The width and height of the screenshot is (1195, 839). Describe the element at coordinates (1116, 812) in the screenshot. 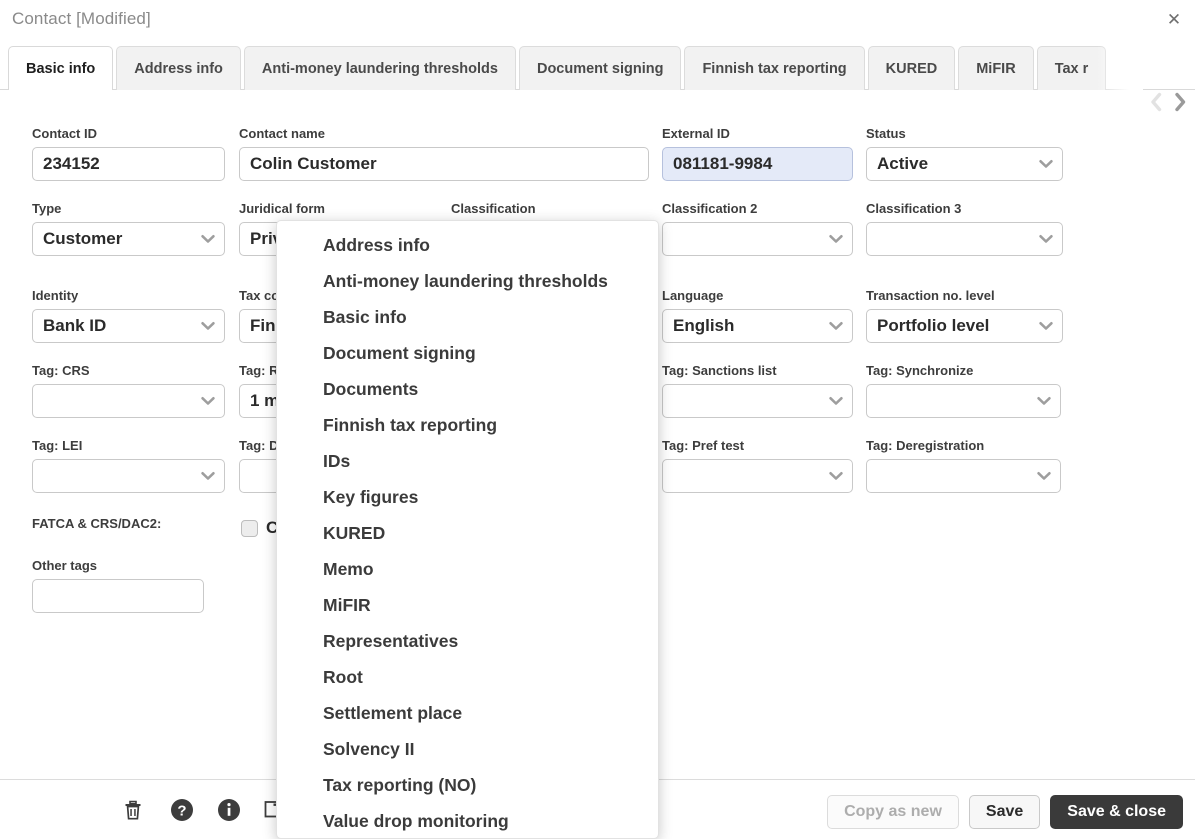

I see `save-and-close-button: Save & close` at that location.